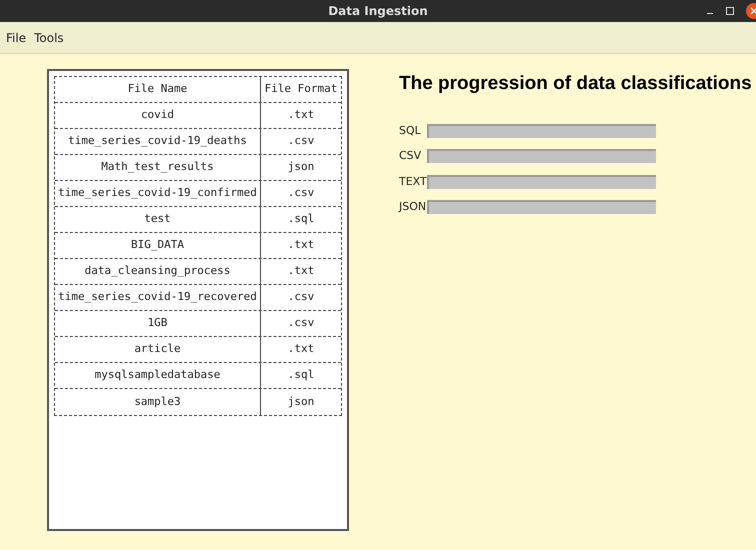 This screenshot has width=756, height=550. Describe the element at coordinates (158, 349) in the screenshot. I see `table-cell: article` at that location.